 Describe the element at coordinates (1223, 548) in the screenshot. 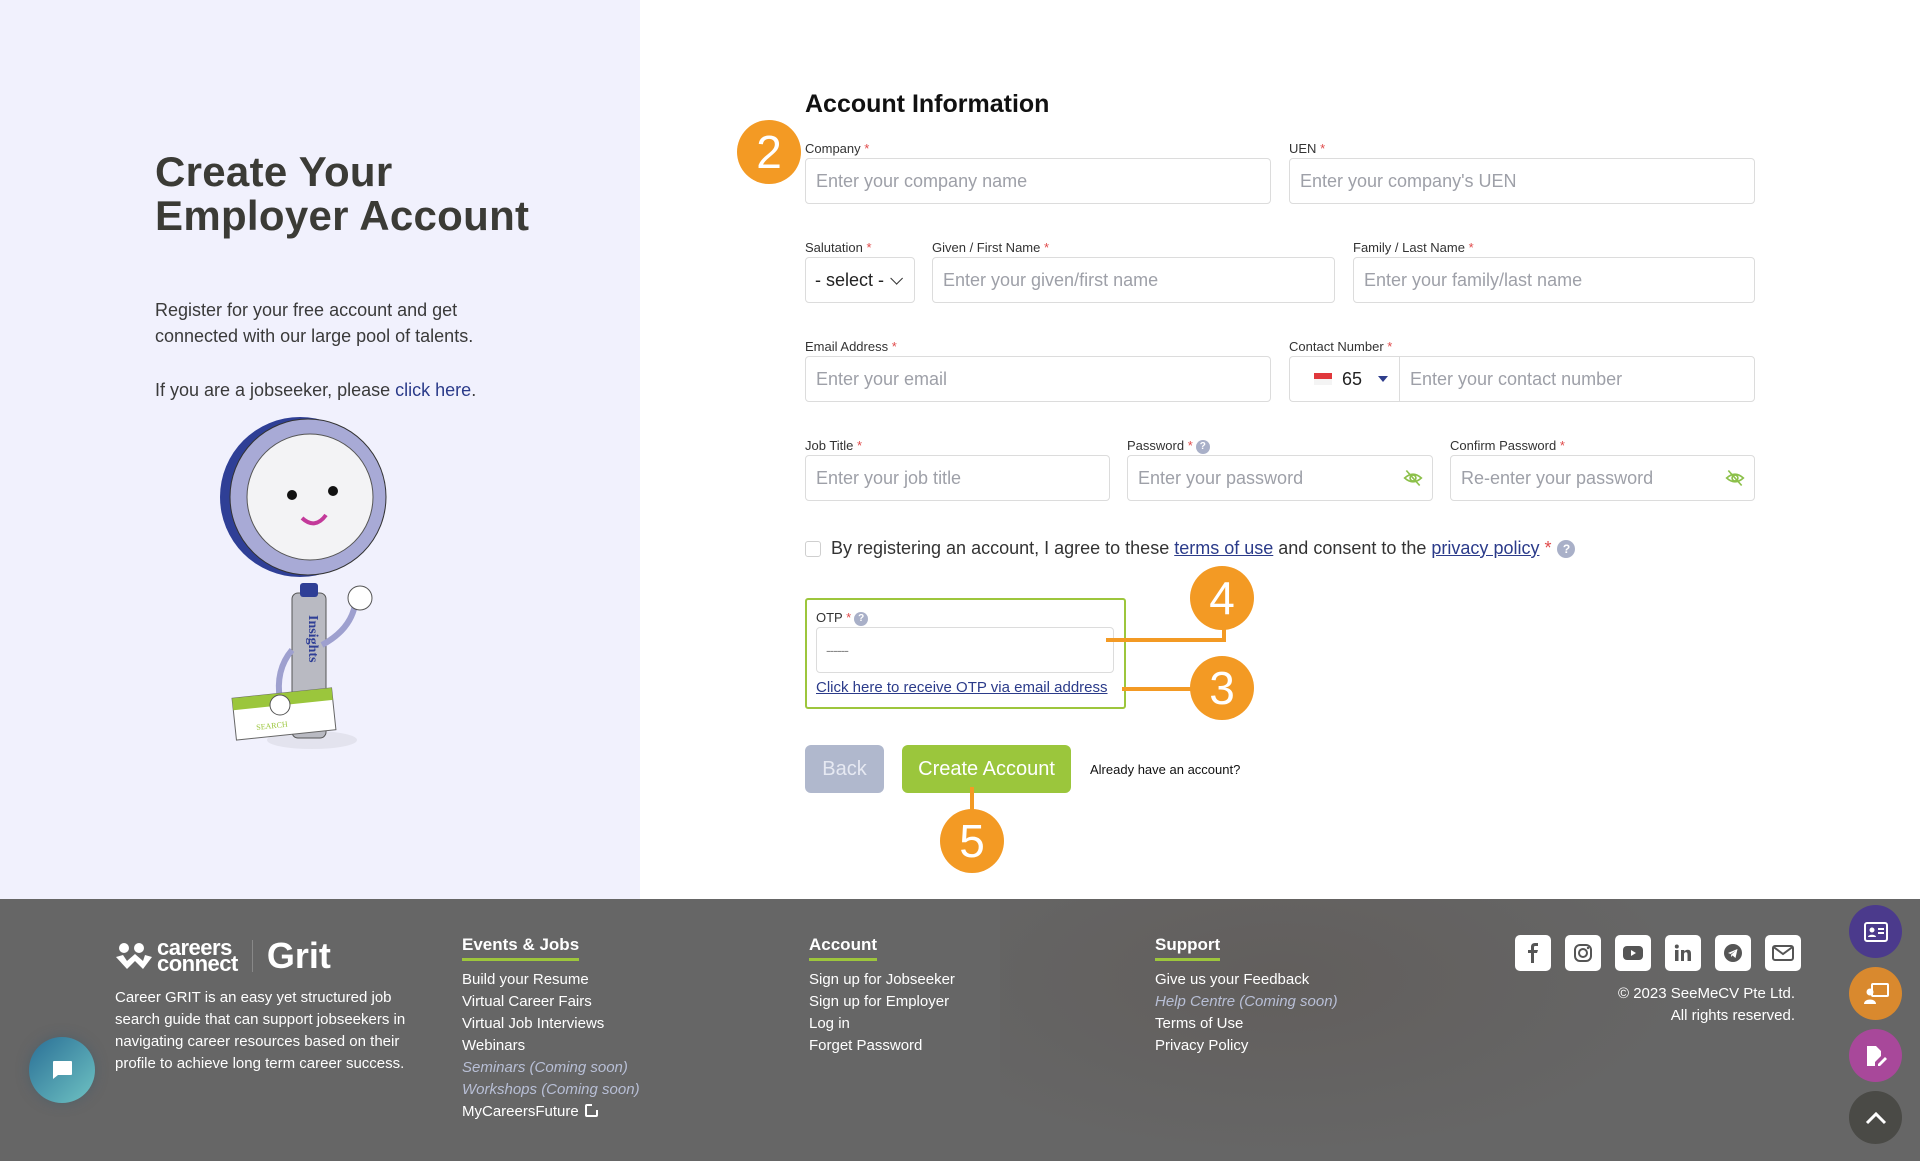

I see `terms-of-use-link: terms of use` at that location.